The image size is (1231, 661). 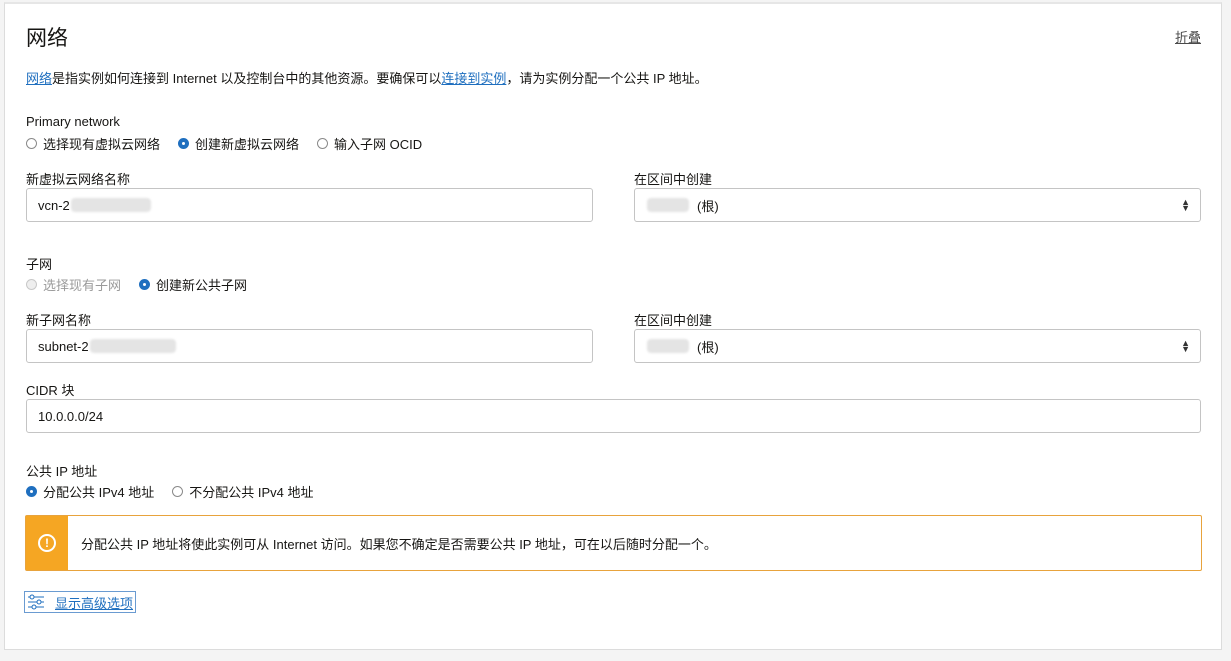 I want to click on collapse-link: 折叠, so click(x=1188, y=36).